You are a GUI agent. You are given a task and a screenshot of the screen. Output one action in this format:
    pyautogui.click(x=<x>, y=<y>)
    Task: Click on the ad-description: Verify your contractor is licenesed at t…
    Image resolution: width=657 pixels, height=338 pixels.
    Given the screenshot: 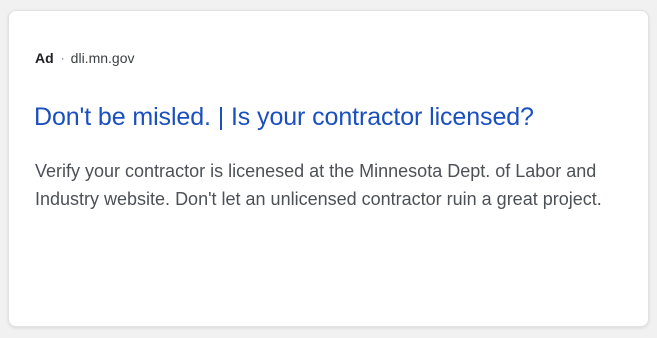 What is the action you would take?
    pyautogui.click(x=318, y=185)
    